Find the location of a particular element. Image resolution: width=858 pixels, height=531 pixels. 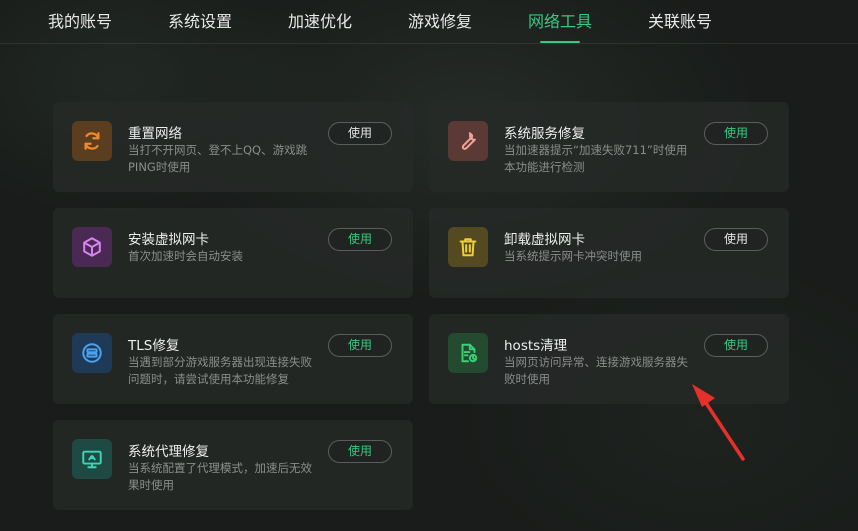

tool-title: hosts清理 is located at coordinates (536, 346).